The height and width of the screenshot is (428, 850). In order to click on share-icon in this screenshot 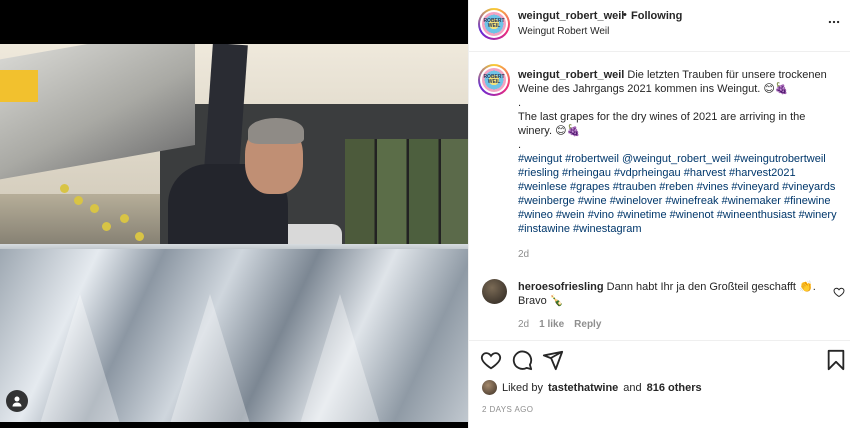, I will do `click(553, 360)`.